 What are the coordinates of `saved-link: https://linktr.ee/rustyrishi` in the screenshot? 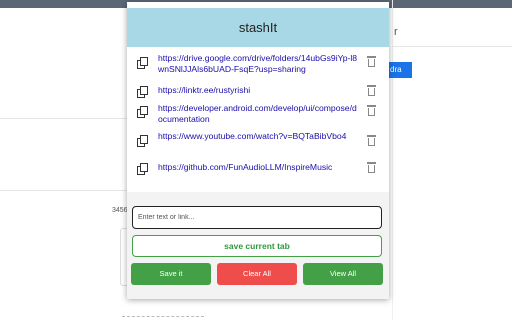 It's located at (258, 90).